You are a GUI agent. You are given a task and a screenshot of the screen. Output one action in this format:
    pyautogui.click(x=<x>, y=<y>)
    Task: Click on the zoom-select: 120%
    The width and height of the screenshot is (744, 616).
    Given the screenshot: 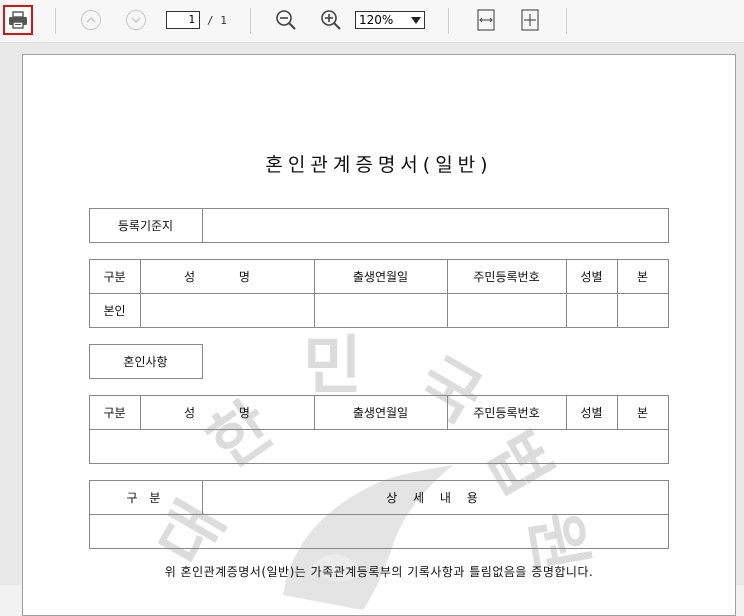 What is the action you would take?
    pyautogui.click(x=390, y=20)
    